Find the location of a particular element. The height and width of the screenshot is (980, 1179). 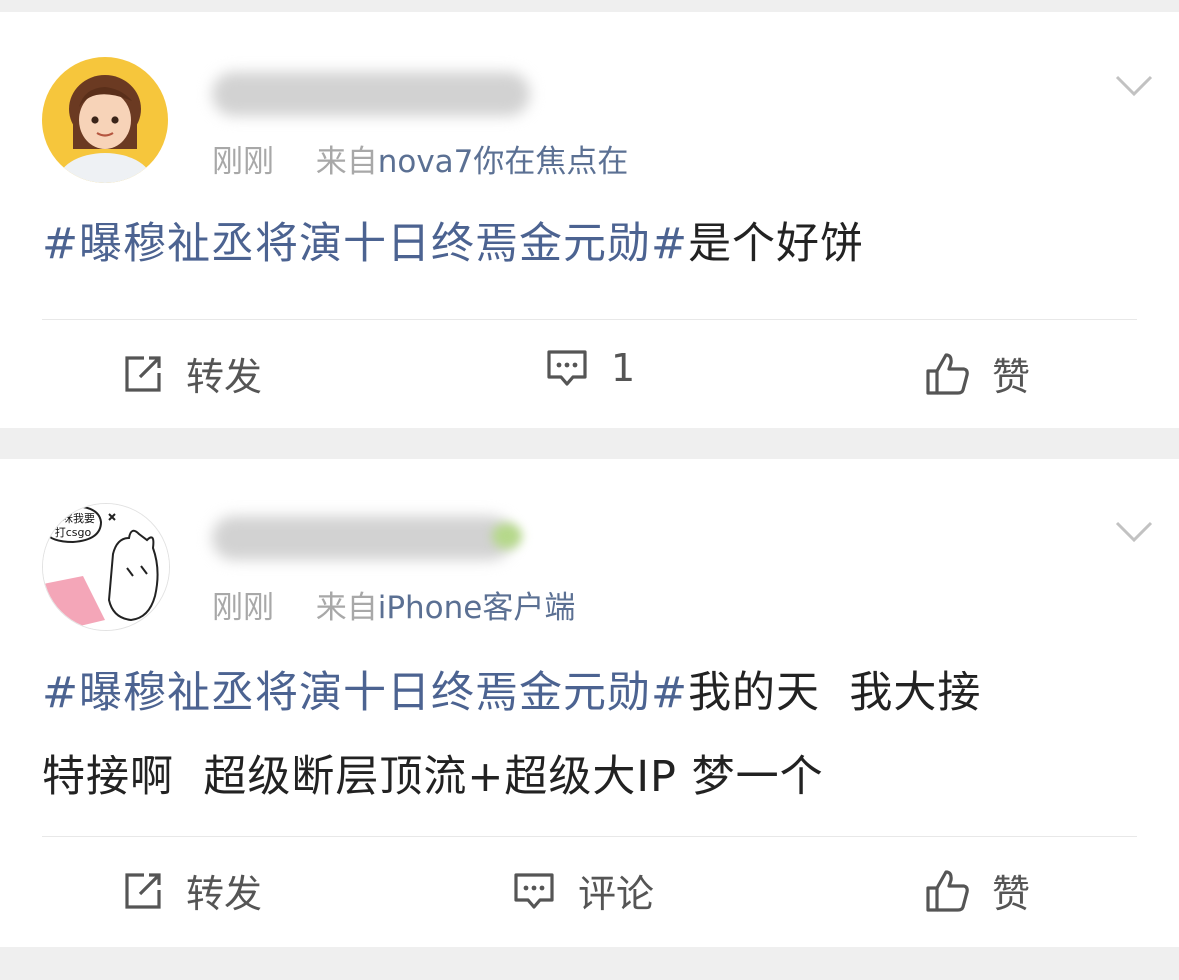

post-text-line: 特接啊 超级断层顶流+超级大IP 梦一个 is located at coordinates (433, 777).